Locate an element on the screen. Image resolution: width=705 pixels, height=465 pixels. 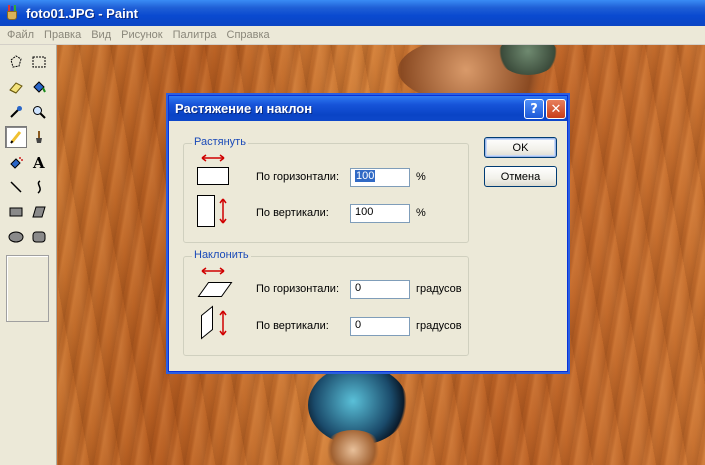
magnifier-icon is located at coordinates (39, 112).